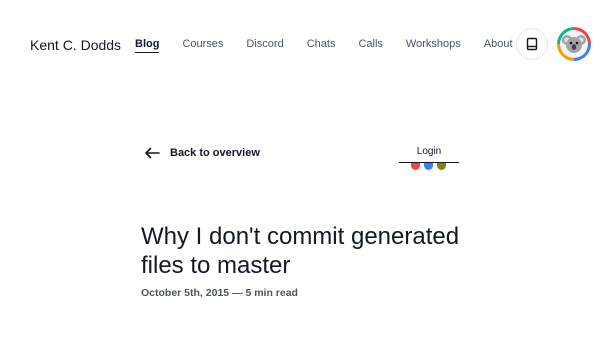  I want to click on theme-toggle-icon, so click(532, 44).